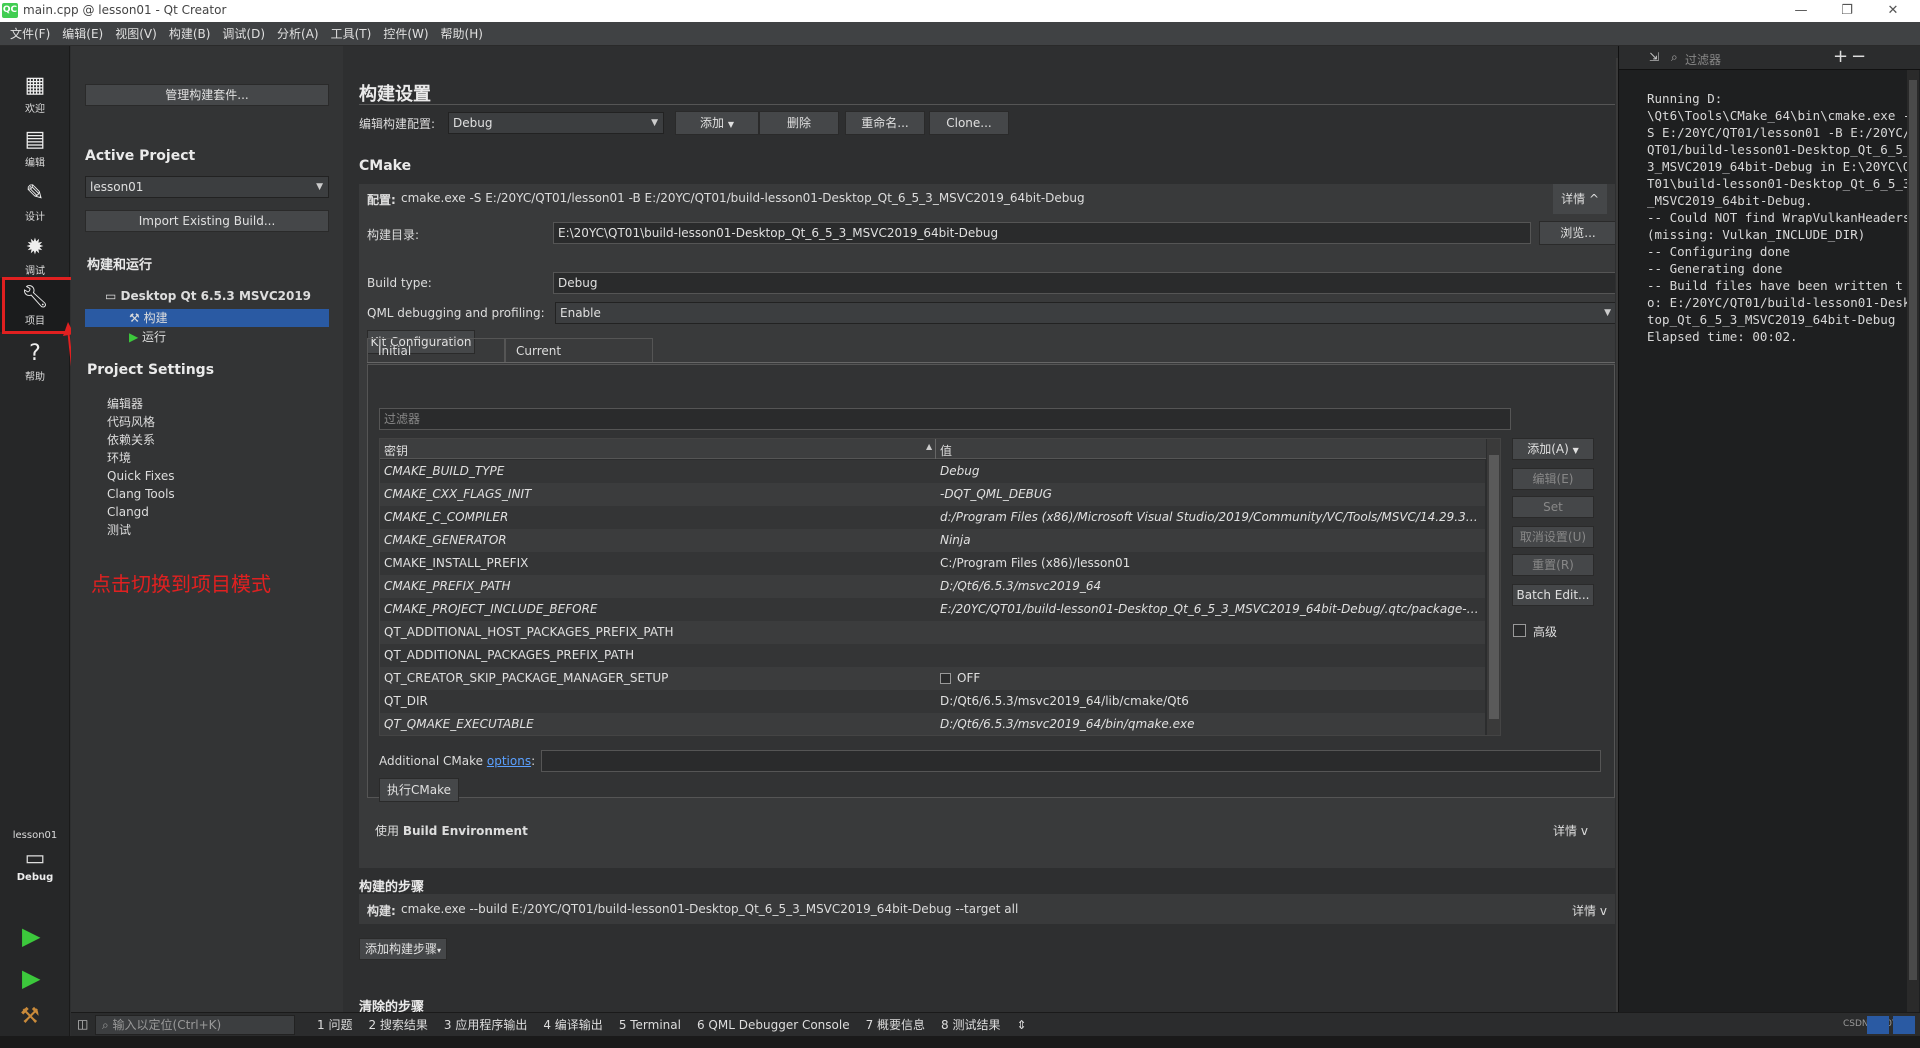 This screenshot has height=1048, width=1920. What do you see at coordinates (243, 458) in the screenshot?
I see `settings-item-environment: 环境` at bounding box center [243, 458].